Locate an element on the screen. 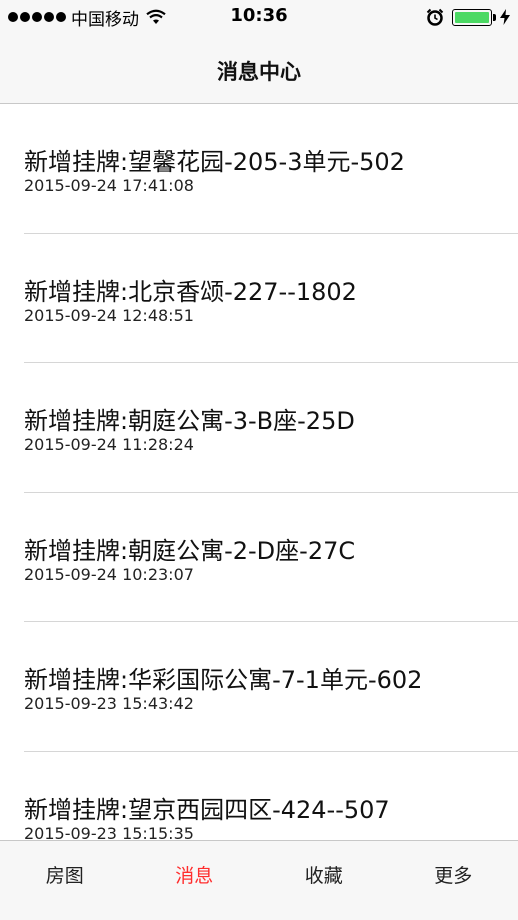  message-row: 新增挂牌:朝庭公寓-3-B座-25D 2015-09-24 11:28:24 is located at coordinates (259, 428).